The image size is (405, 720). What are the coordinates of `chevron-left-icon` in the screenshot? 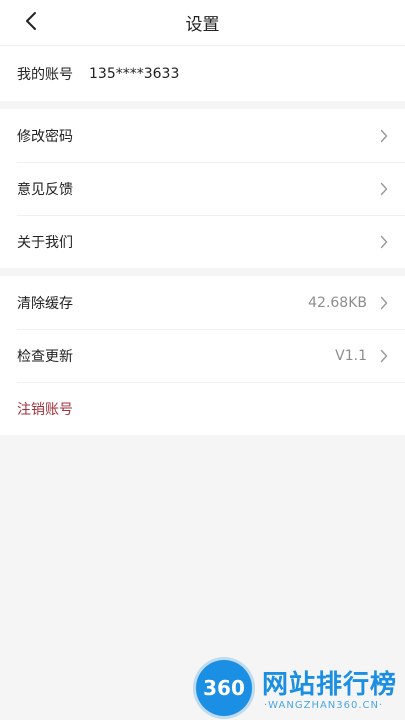 It's located at (31, 21).